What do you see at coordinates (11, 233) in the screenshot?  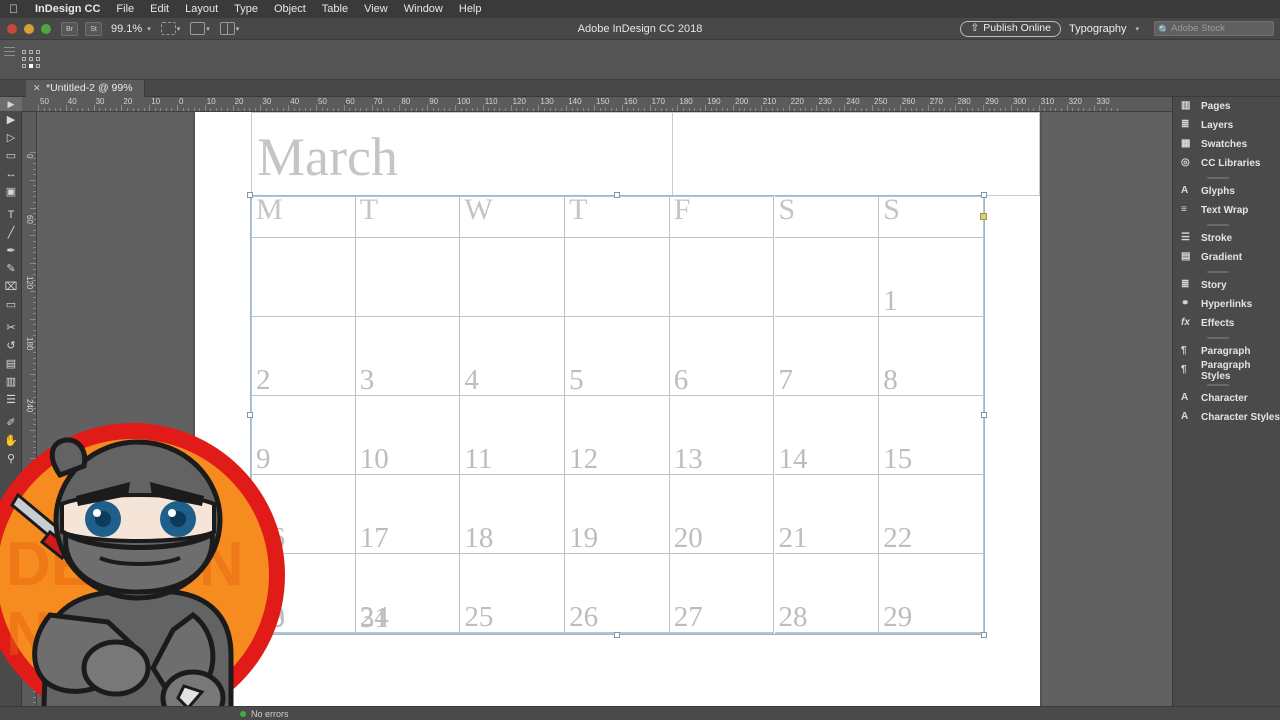 I see `tool-line: ╱` at bounding box center [11, 233].